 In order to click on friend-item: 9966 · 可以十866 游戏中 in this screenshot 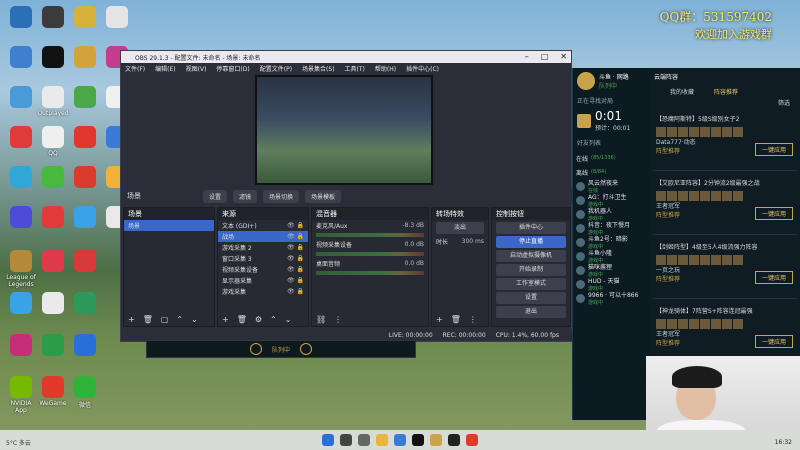, I will do `click(611, 298)`.